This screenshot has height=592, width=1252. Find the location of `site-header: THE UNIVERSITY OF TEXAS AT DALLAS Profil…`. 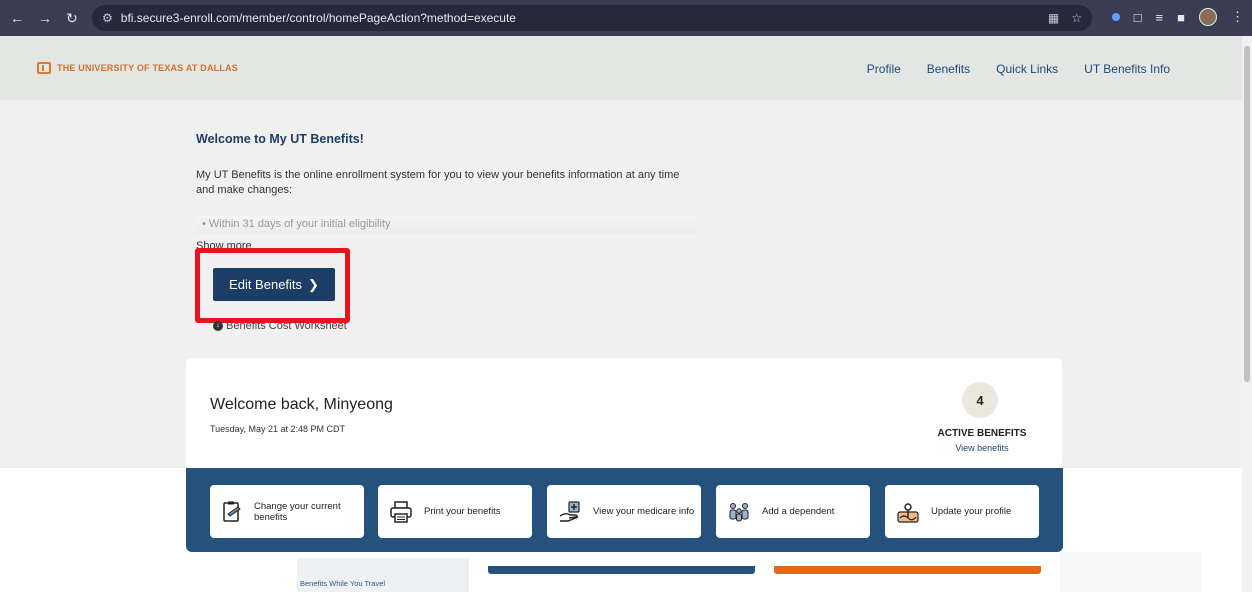

site-header: THE UNIVERSITY OF TEXAS AT DALLAS Profil… is located at coordinates (621, 68).